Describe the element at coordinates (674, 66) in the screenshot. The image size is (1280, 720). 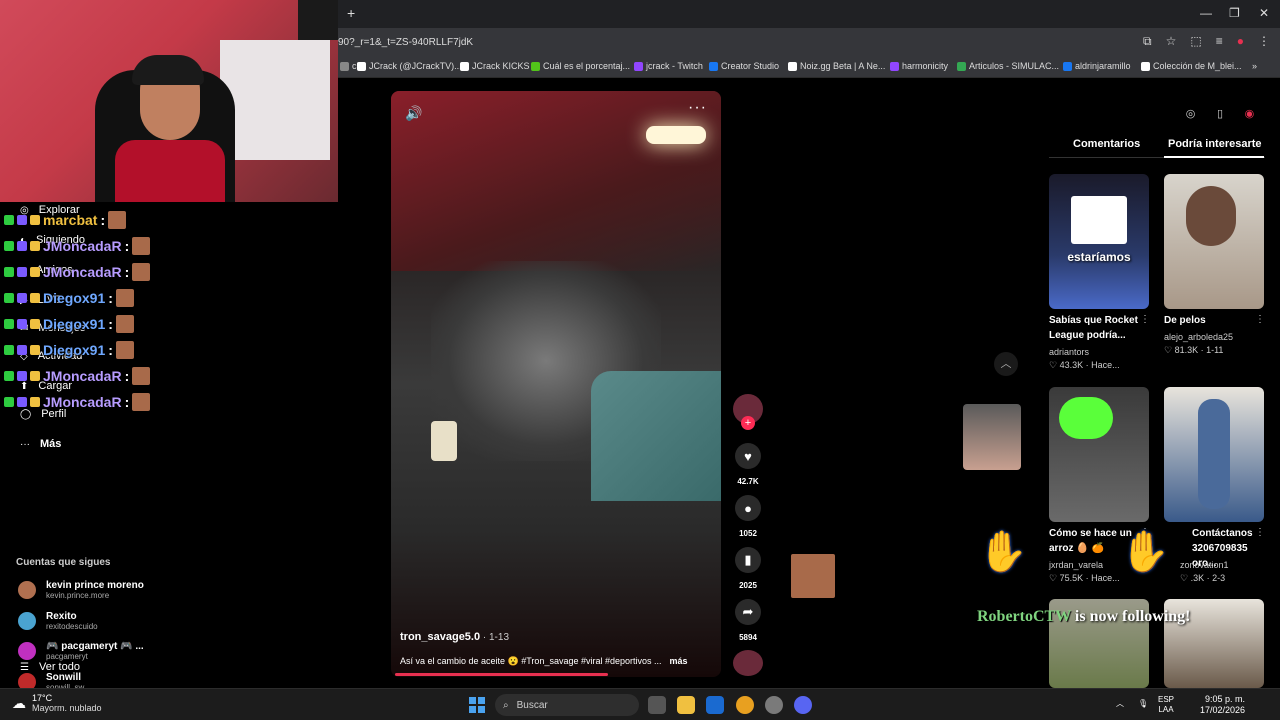
I see `bookmark-label: jcrack - Twitch` at that location.